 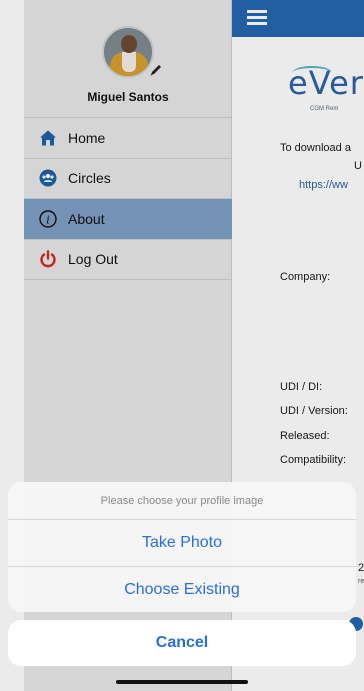 I want to click on take-photo-button: Take Photo, so click(x=182, y=543).